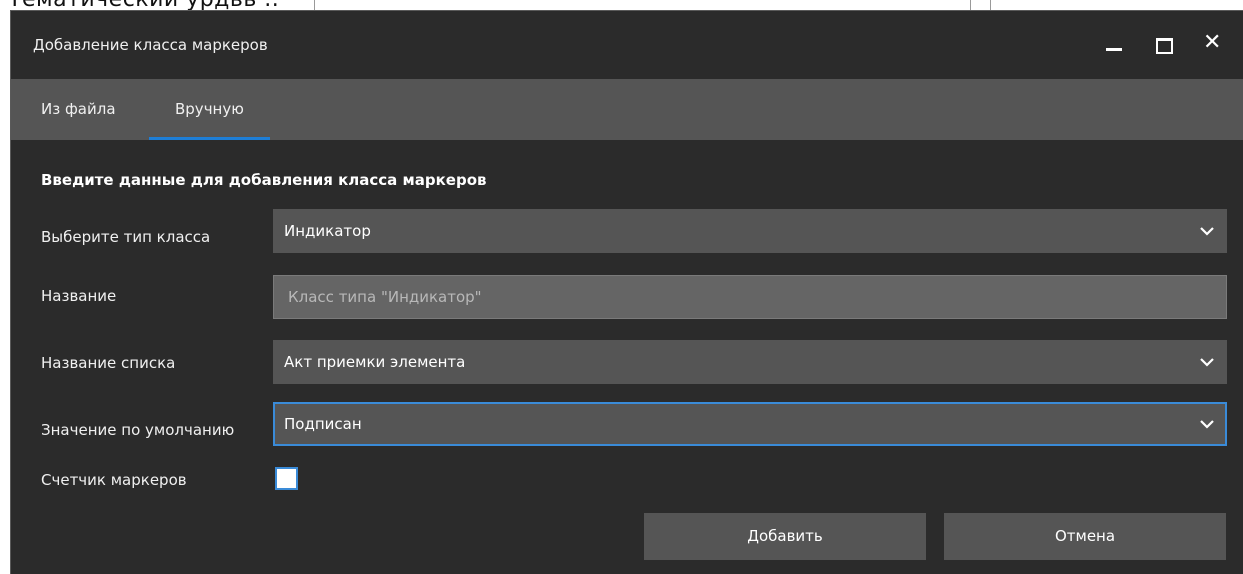 Image resolution: width=1243 pixels, height=574 pixels. I want to click on list-name-label: Название списка, so click(108, 363).